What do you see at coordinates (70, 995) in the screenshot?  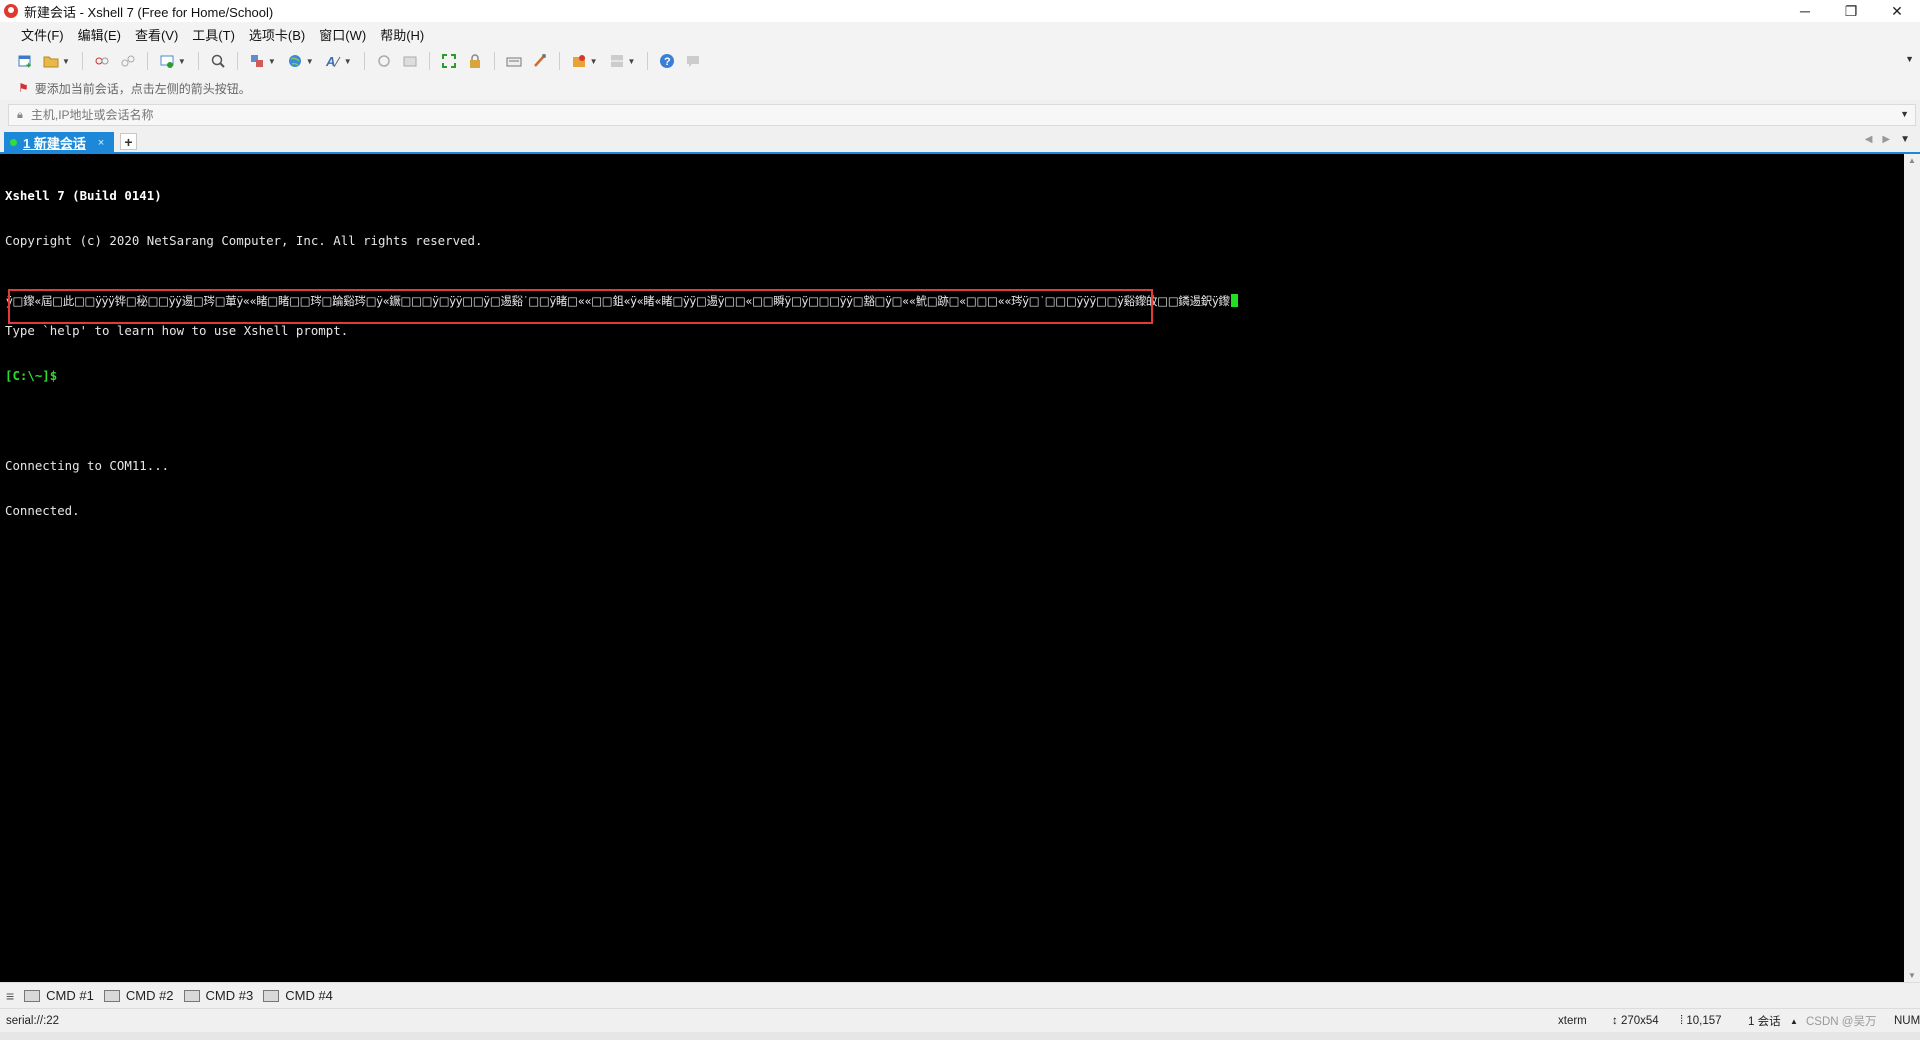 I see `cmd-label: CMD #1` at bounding box center [70, 995].